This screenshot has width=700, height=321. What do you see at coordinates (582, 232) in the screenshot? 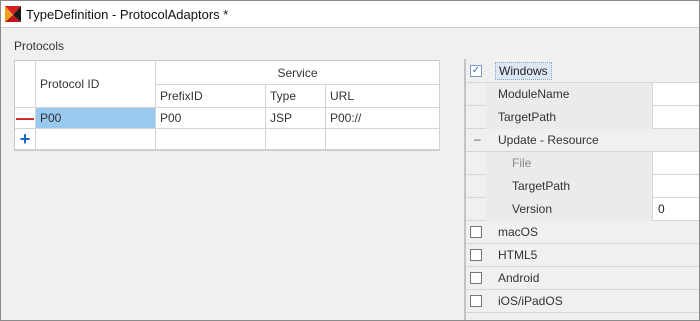
I see `platform-row-macos: macOS` at bounding box center [582, 232].